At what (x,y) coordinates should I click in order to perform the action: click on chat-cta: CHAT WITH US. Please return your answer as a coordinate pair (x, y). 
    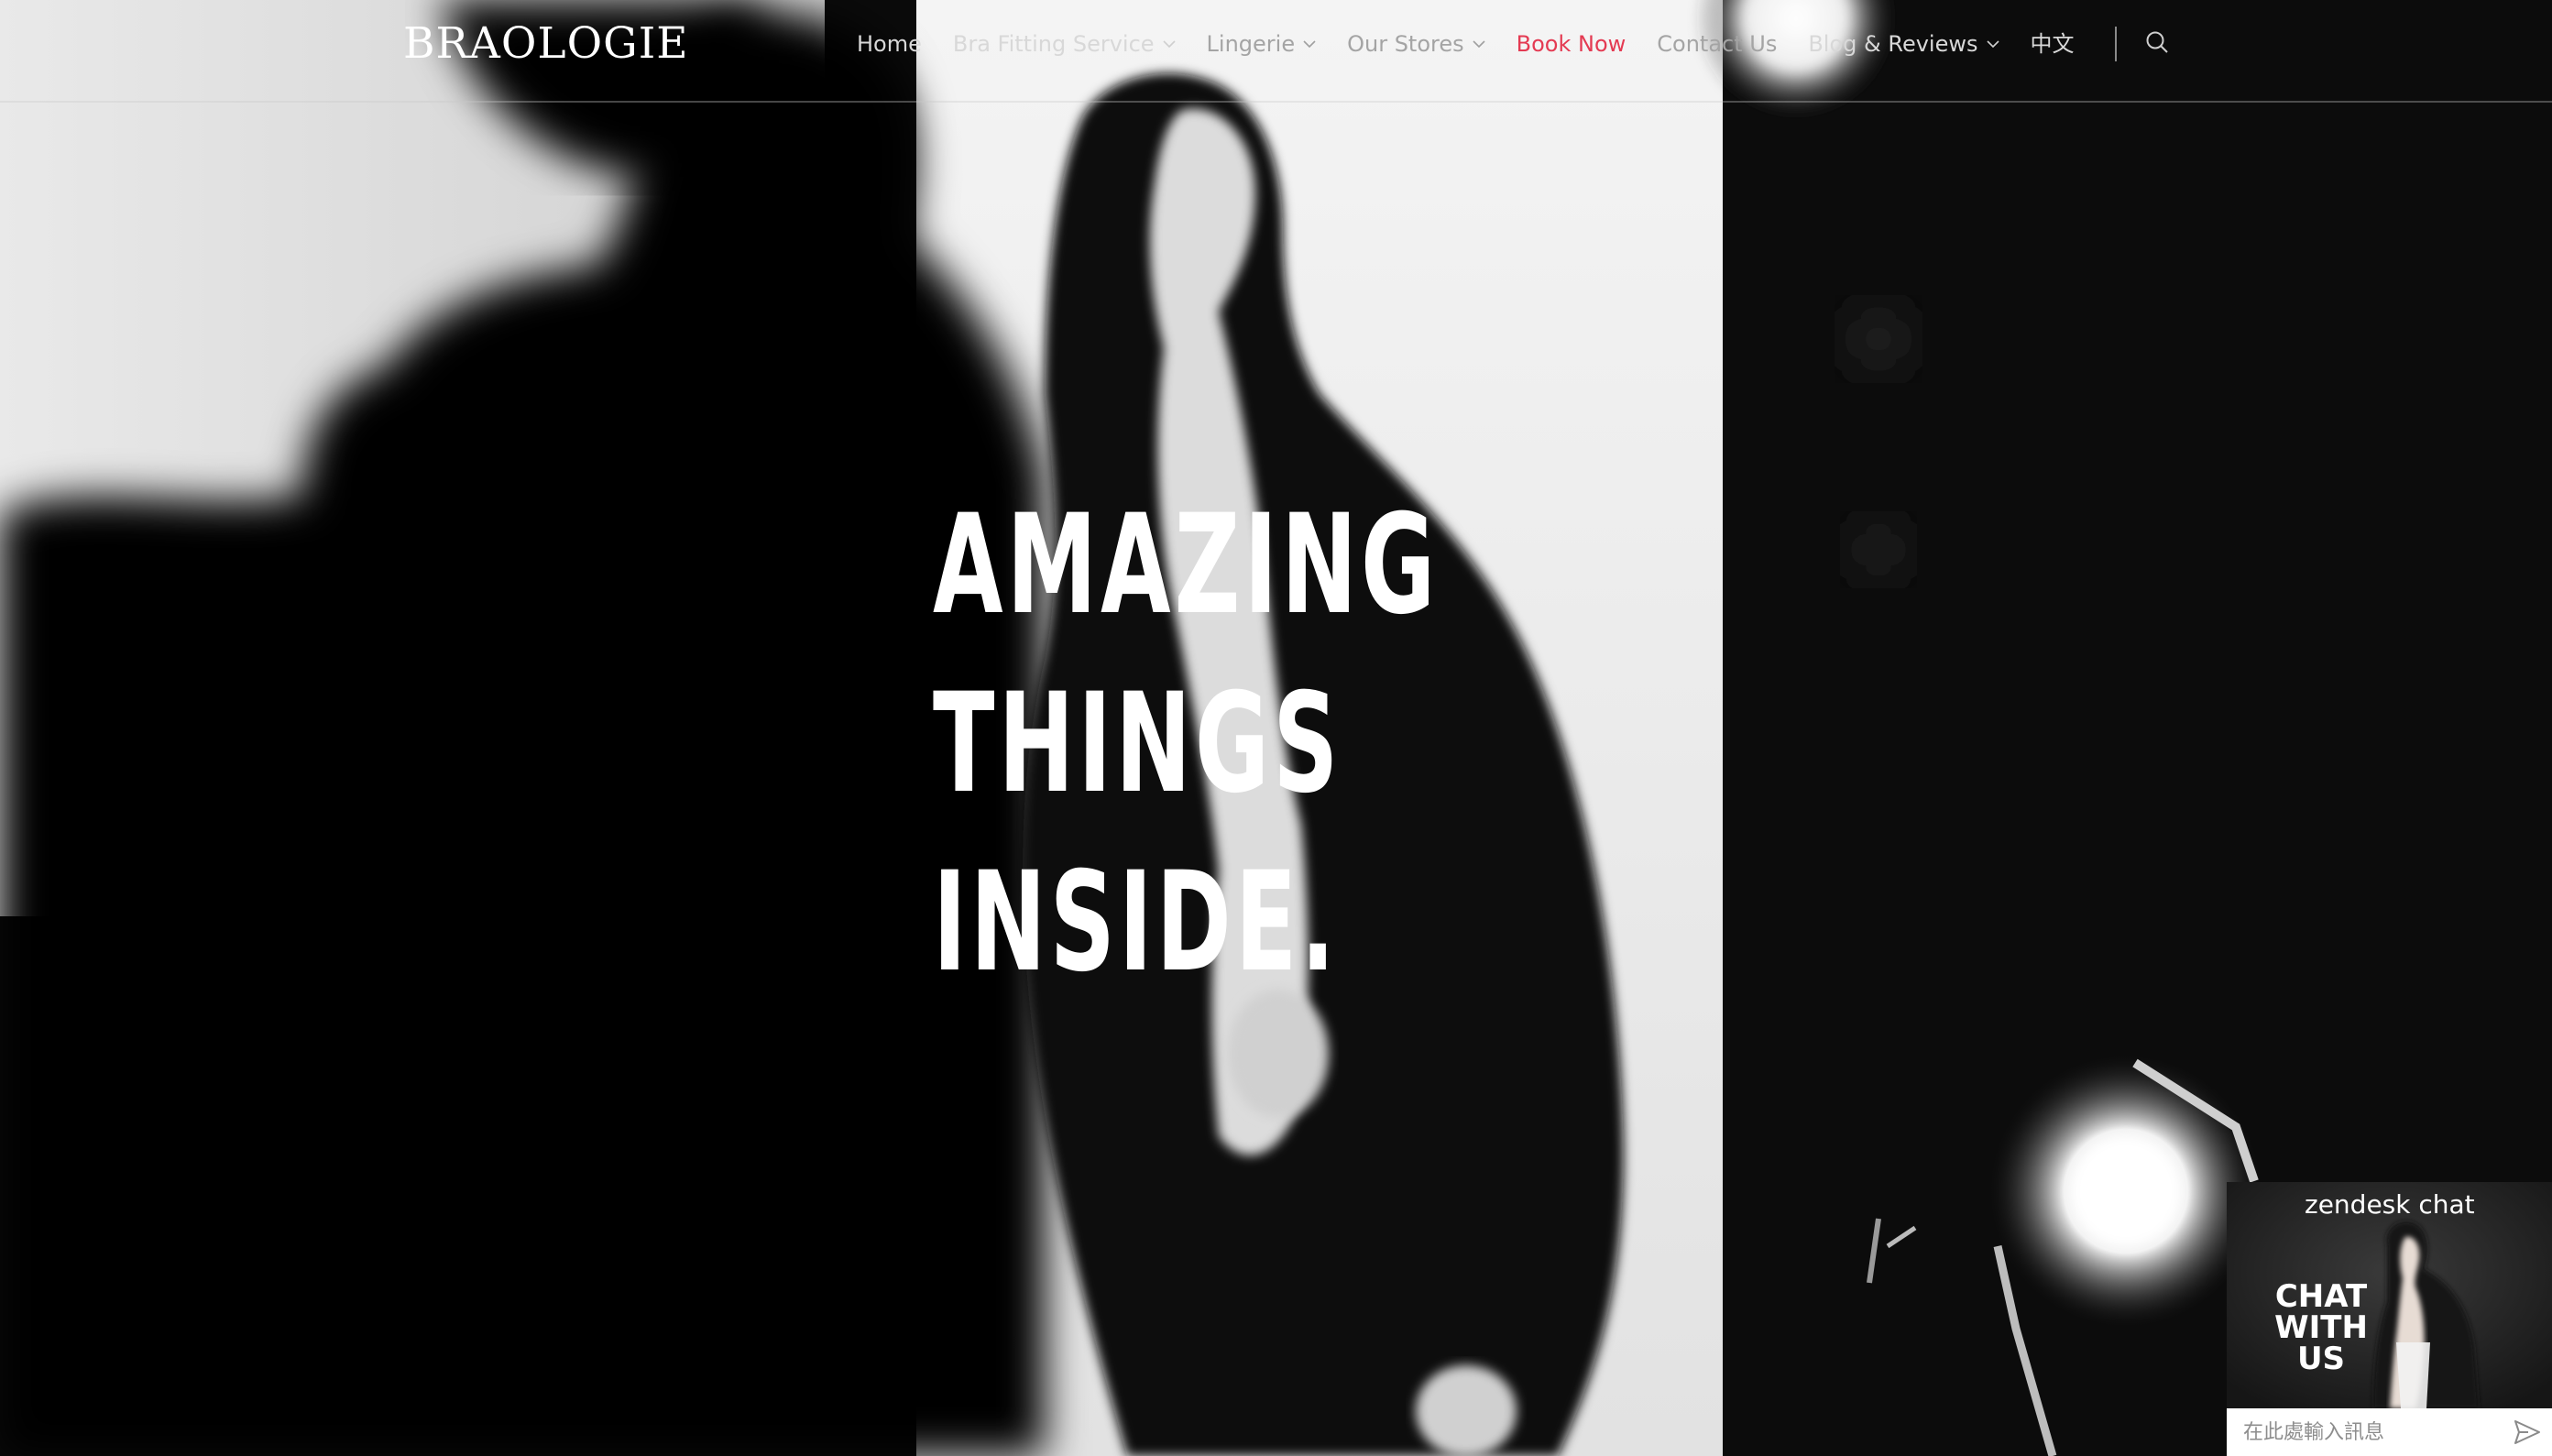
    Looking at the image, I should click on (2321, 1327).